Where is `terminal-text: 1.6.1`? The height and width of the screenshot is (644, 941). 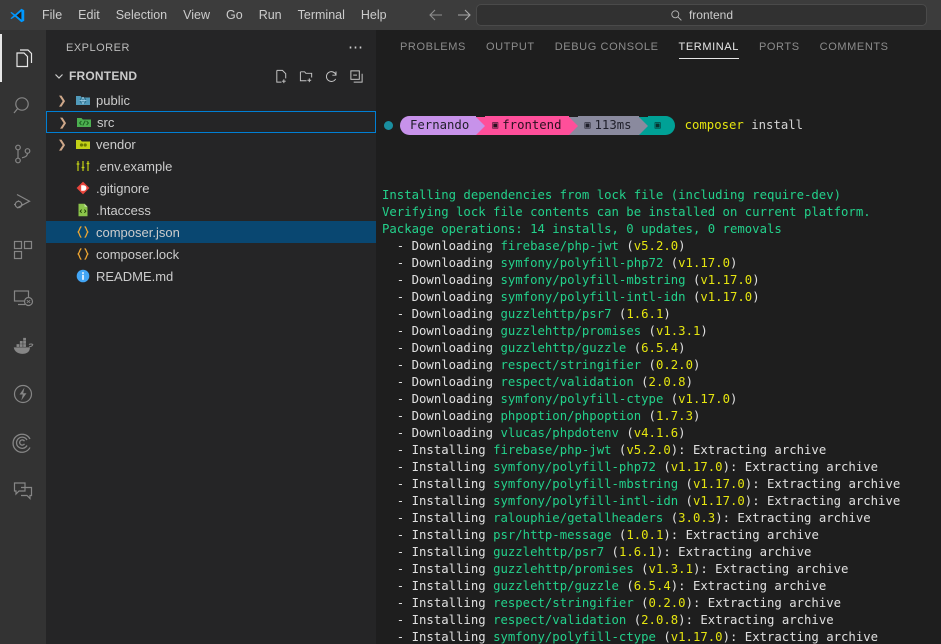
terminal-text: 1.6.1 is located at coordinates (637, 552).